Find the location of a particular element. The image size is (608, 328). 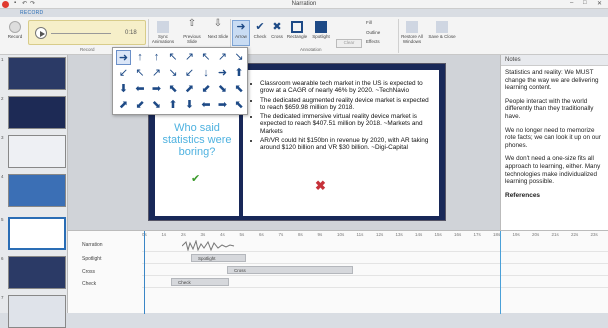

arrow-gallery-dropdown: ➜ ↑ ↑ ↖ ↗ ↖ ↗ ↘ ↙ ↖ ↗ ↘ ↙ ↓ ➜ ⬆ ⬇ ⬅ ➡ ⬉ ⬈ ⬋ ⬊ ⬉ ⬈ ⬋ ⬊ ⬆ ⬇ ⬅ ➡ ⬉ is located at coordinates (180, 81).